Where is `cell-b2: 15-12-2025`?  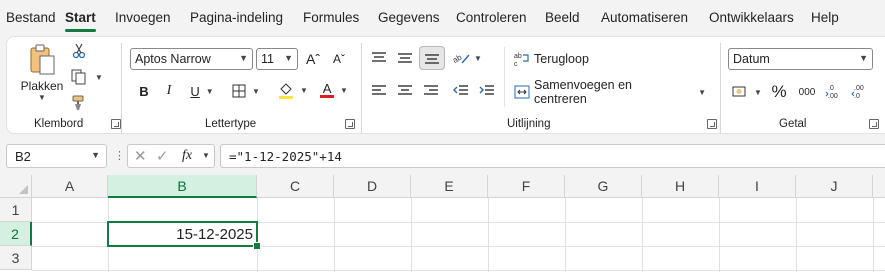 cell-b2: 15-12-2025 is located at coordinates (184, 235).